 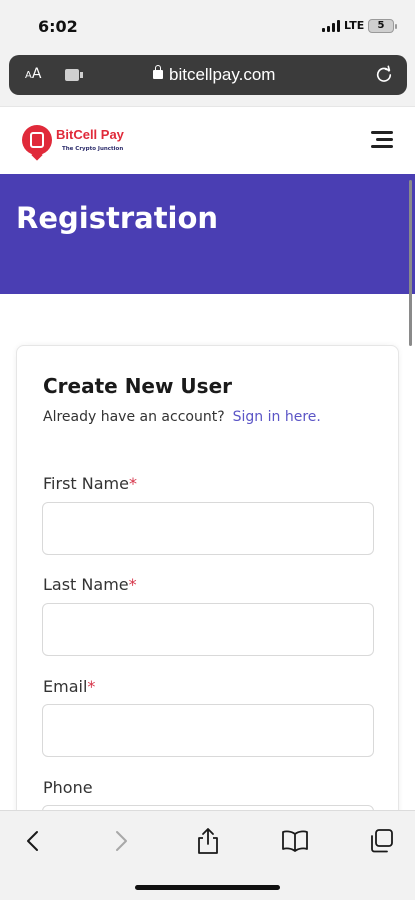 I want to click on bookmarks-icon, so click(x=295, y=841).